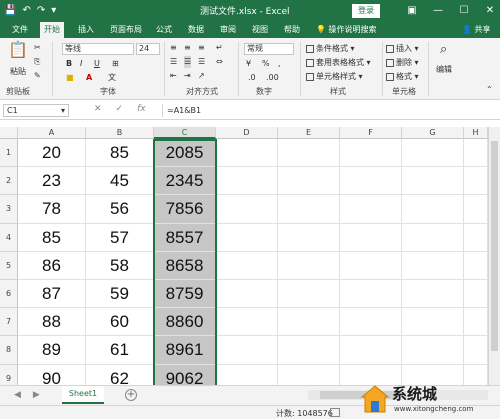  Describe the element at coordinates (173, 48) in the screenshot. I see `align-top-icon: ≡` at that location.